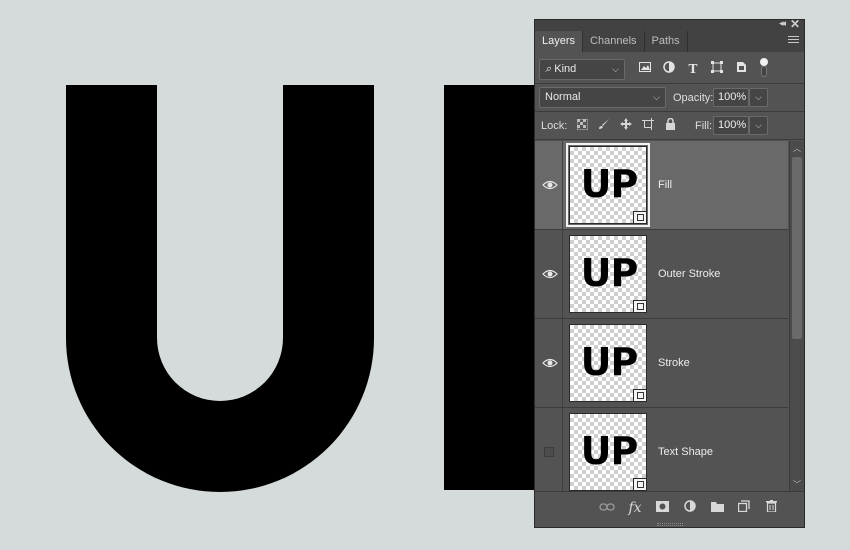  I want to click on opacity-dropdown-icon: ⌵, so click(758, 97).